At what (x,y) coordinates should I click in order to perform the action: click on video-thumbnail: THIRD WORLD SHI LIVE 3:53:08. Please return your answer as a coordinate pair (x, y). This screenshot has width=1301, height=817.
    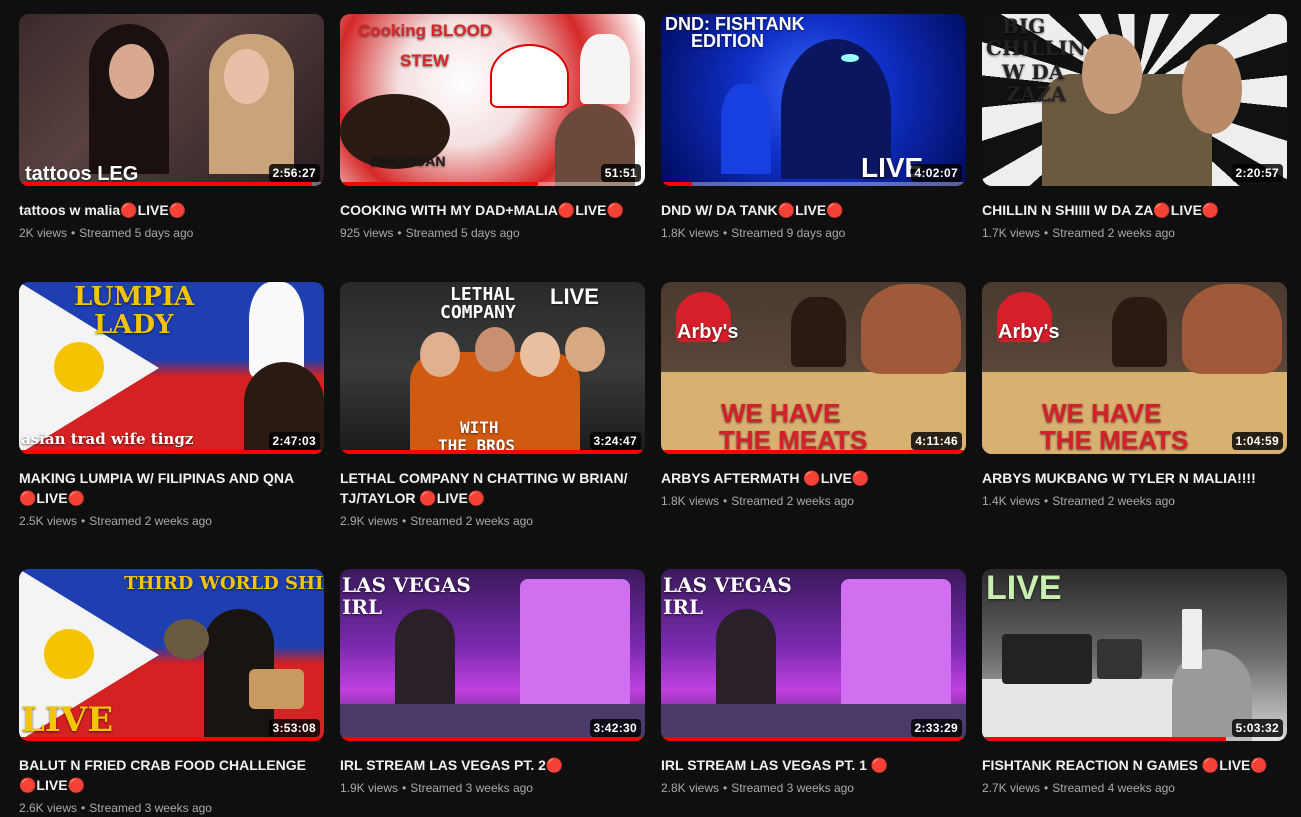
    Looking at the image, I should click on (171, 655).